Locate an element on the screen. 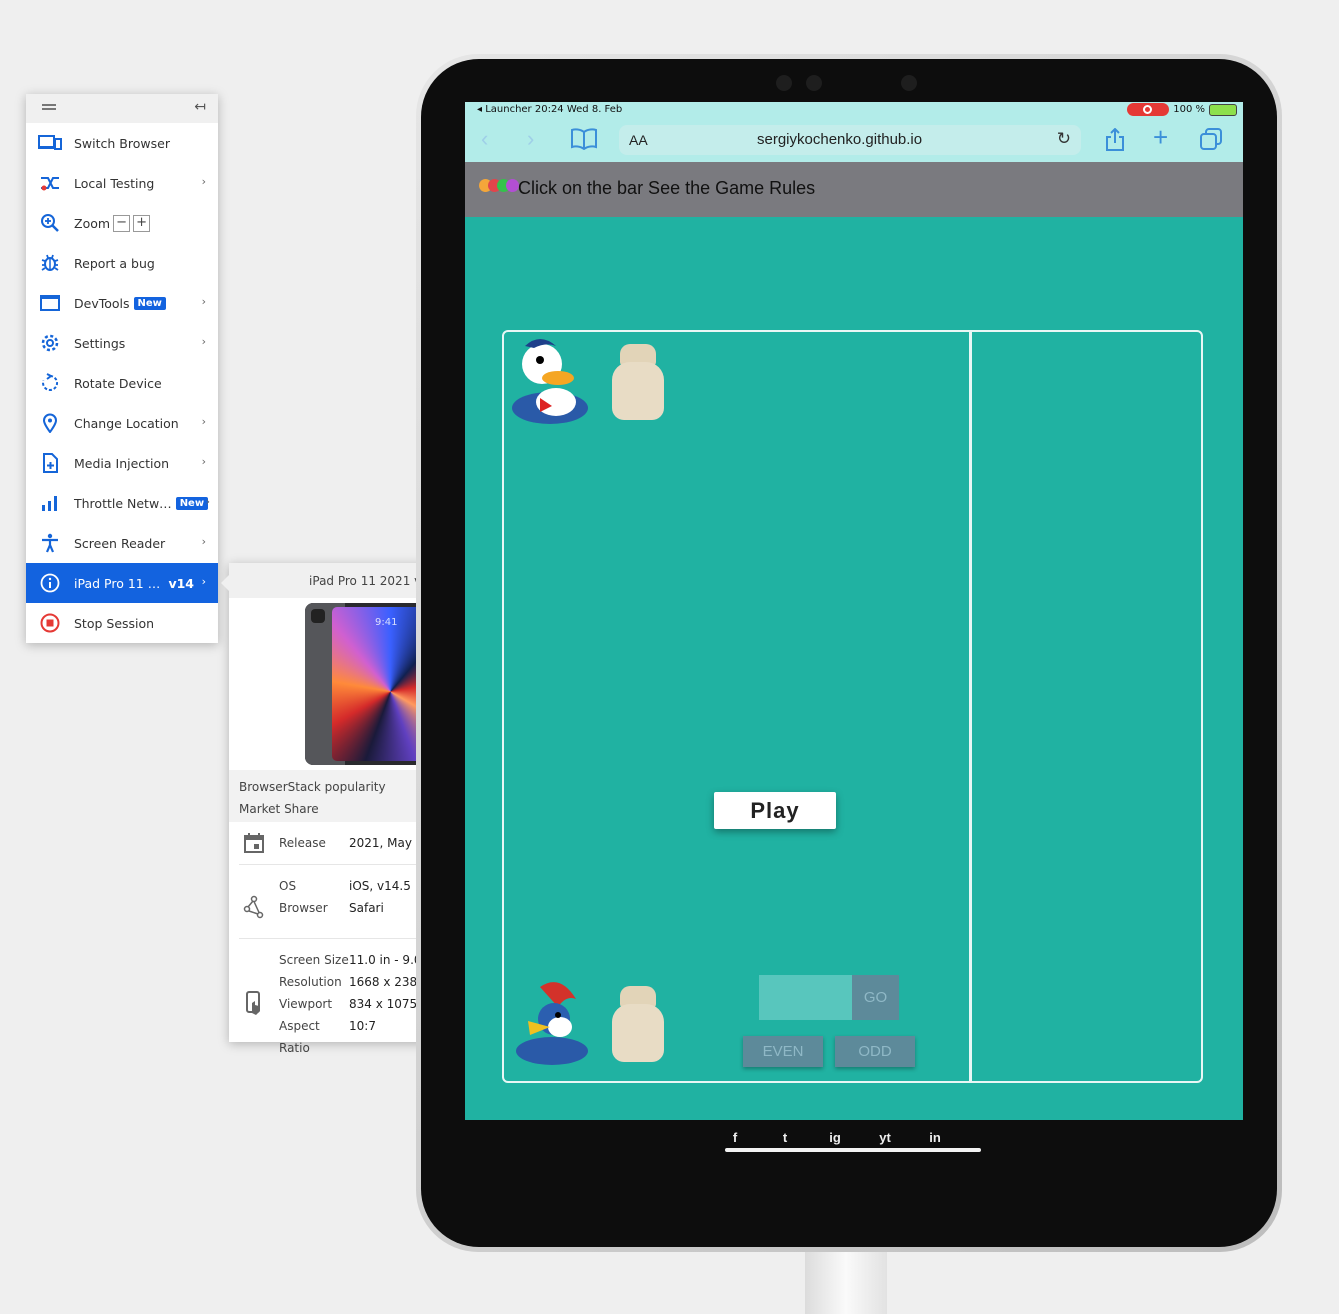  back-icon: ‹ is located at coordinates (484, 139).